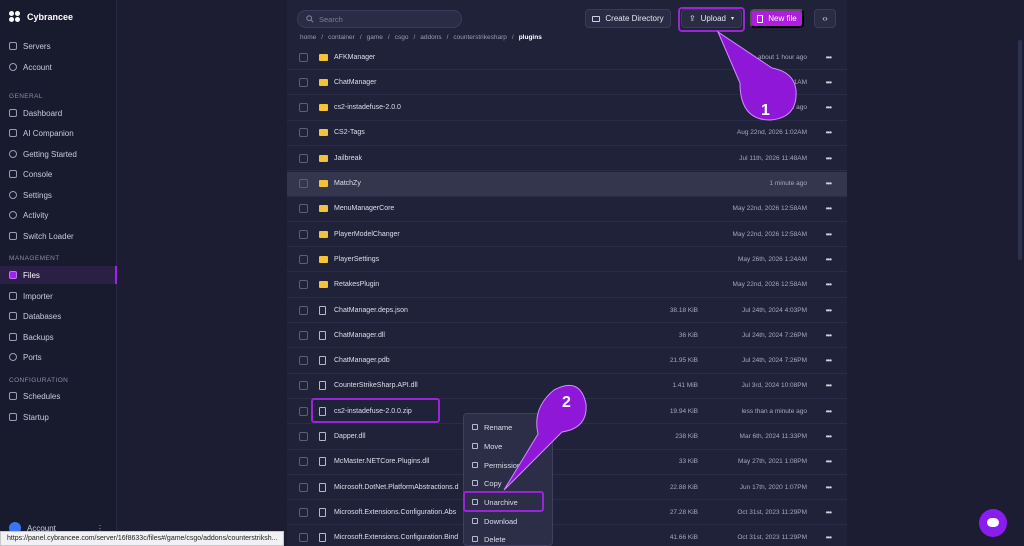 The width and height of the screenshot is (1024, 546). I want to click on sidebar-item-backups: Backups, so click(58, 337).